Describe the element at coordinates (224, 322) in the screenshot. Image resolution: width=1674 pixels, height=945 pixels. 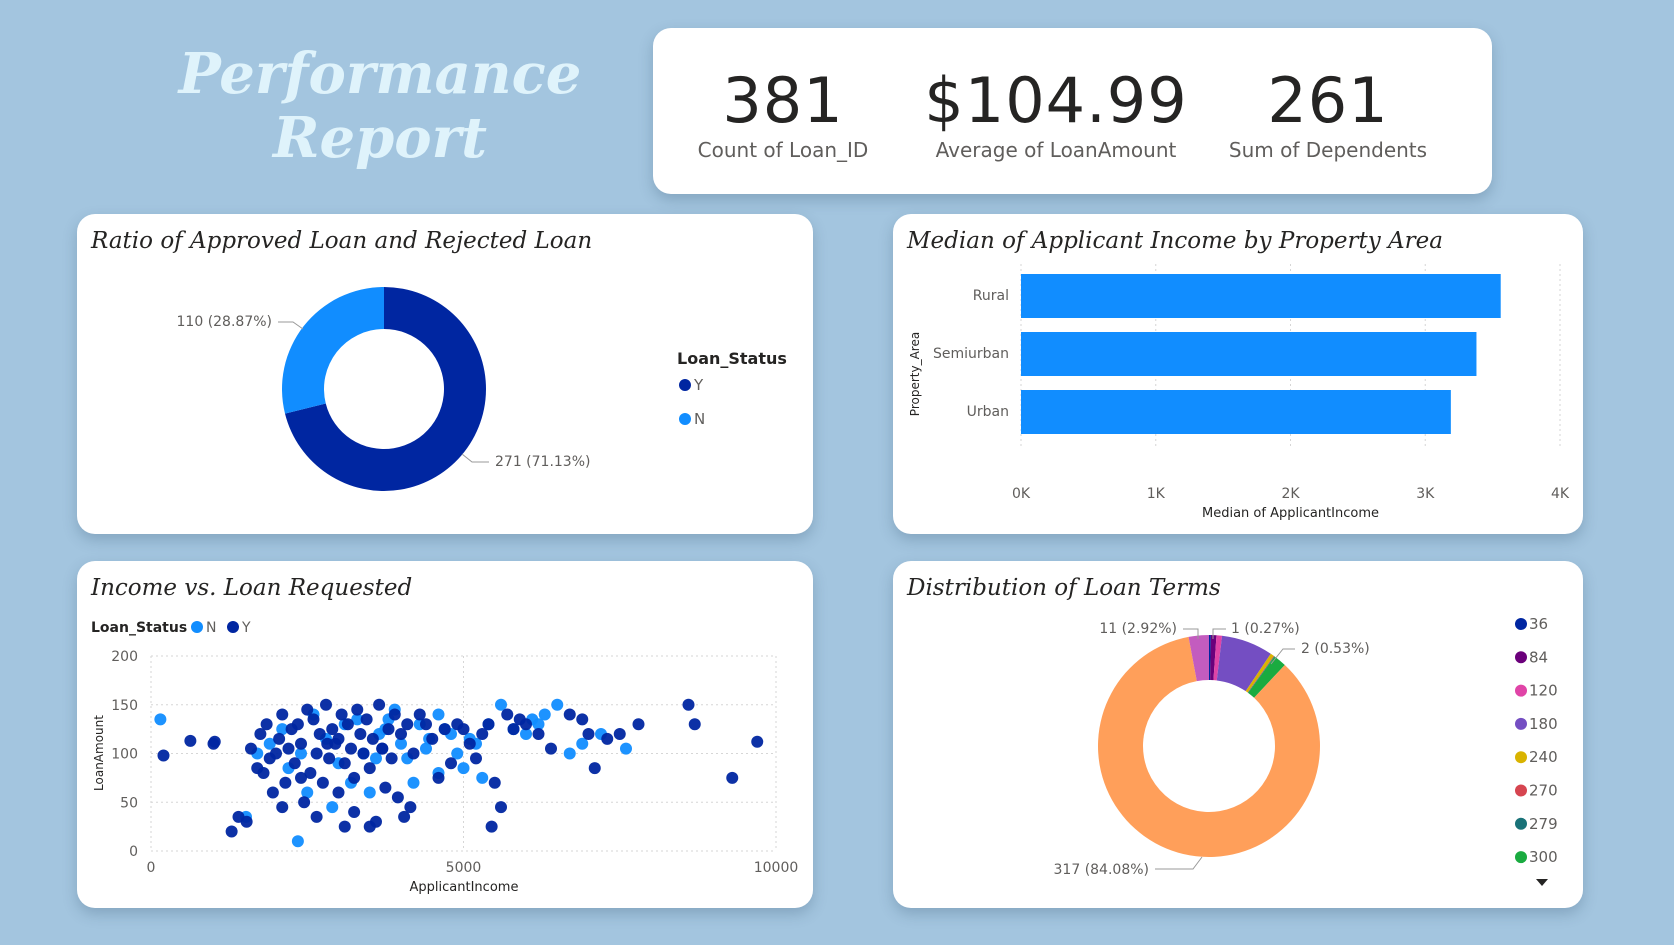
I see `data-label: 110 (28.87%)` at that location.